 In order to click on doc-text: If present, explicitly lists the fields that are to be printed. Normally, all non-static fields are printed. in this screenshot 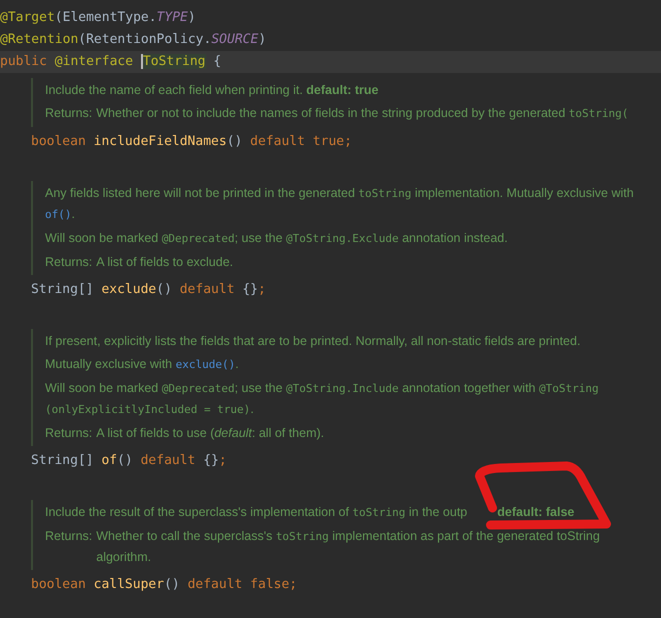, I will do `click(312, 341)`.